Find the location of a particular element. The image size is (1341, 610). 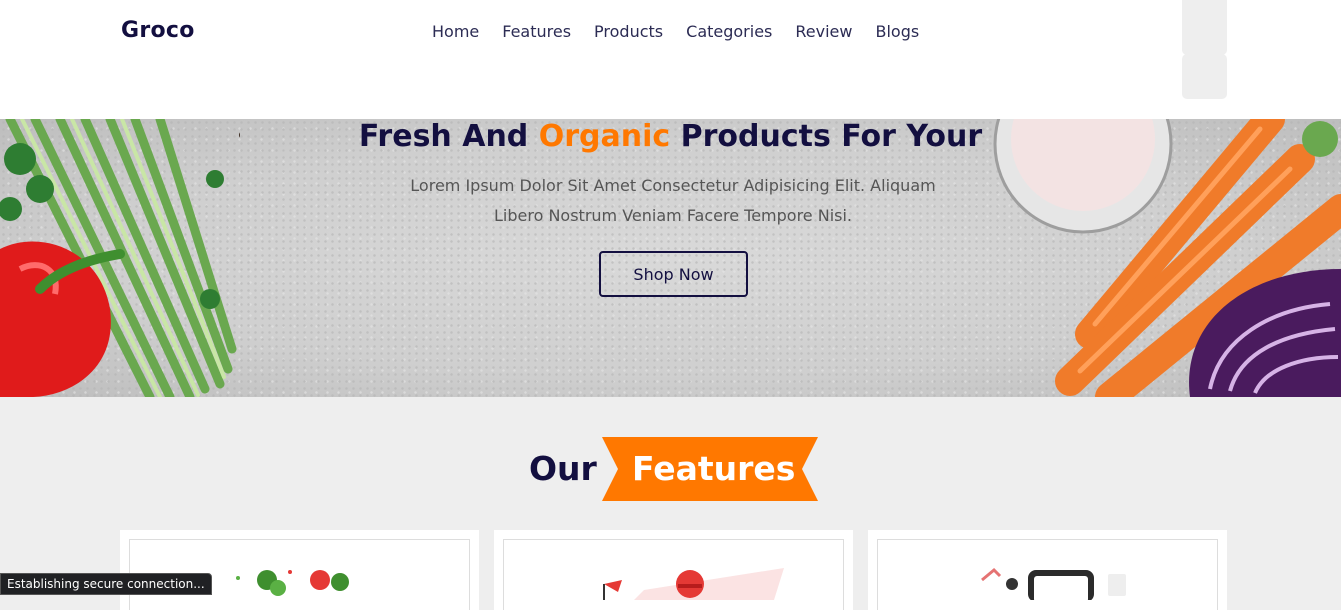

nav-review: Review is located at coordinates (823, 31).